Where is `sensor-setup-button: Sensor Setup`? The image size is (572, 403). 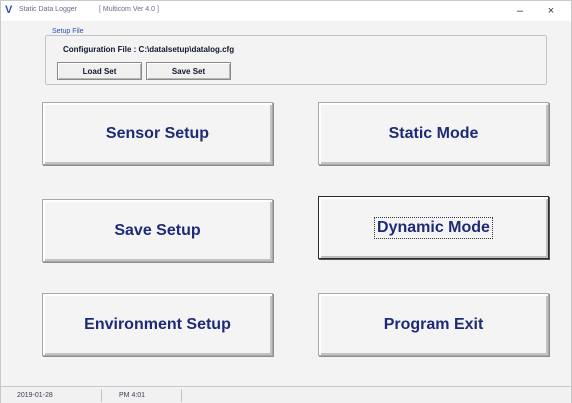
sensor-setup-button: Sensor Setup is located at coordinates (157, 133).